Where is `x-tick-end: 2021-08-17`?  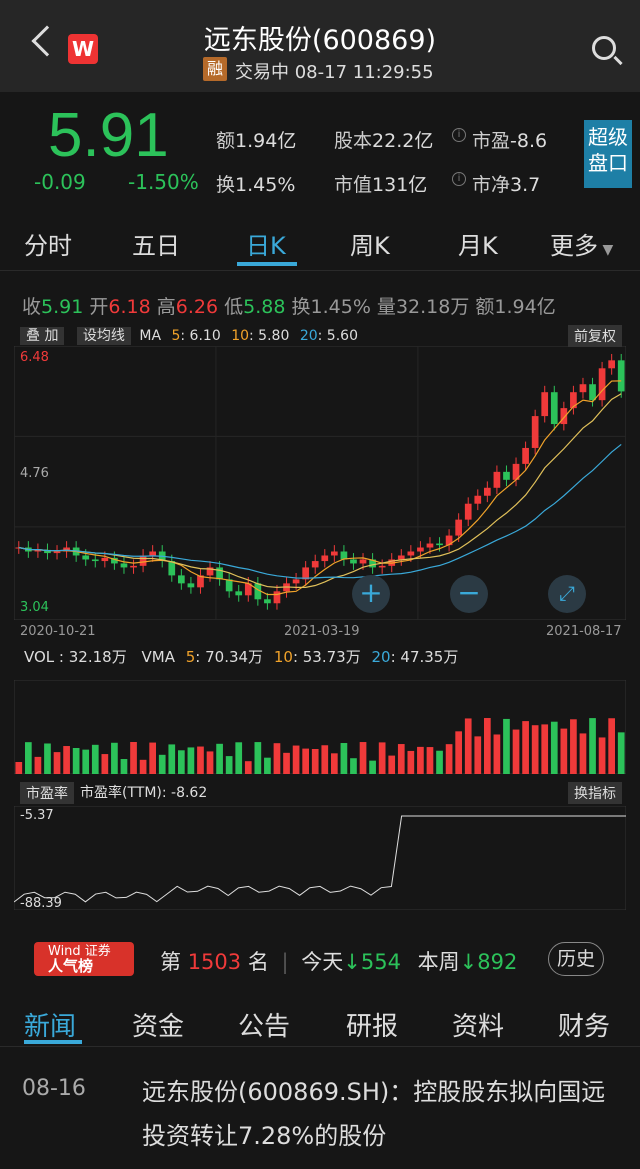
x-tick-end: 2021-08-17 is located at coordinates (584, 631).